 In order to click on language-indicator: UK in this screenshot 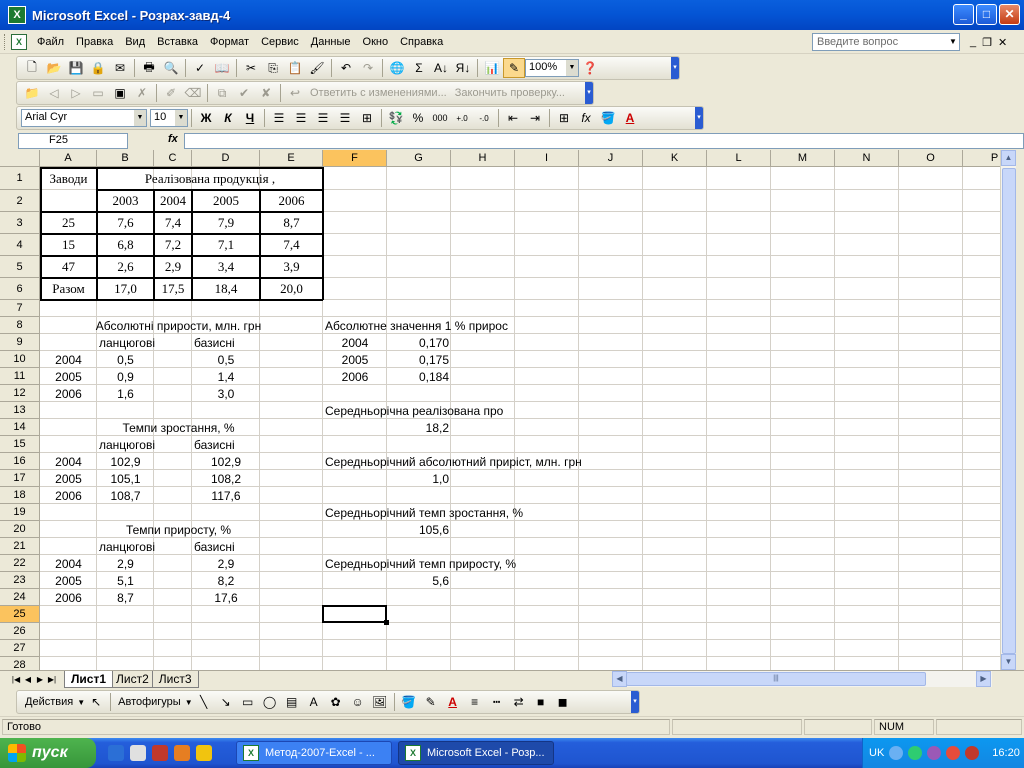, I will do `click(876, 753)`.